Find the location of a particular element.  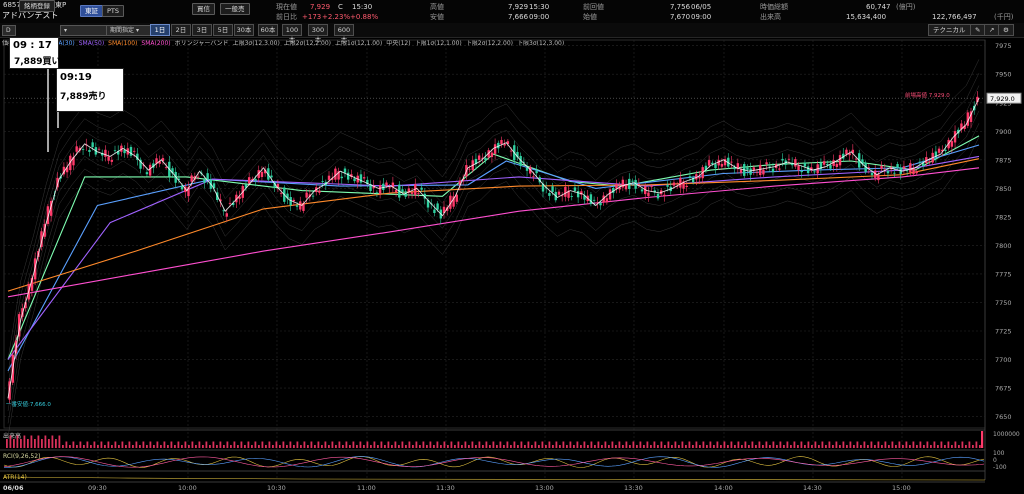

y-tick-label: 7775 is located at coordinates (1003, 274).